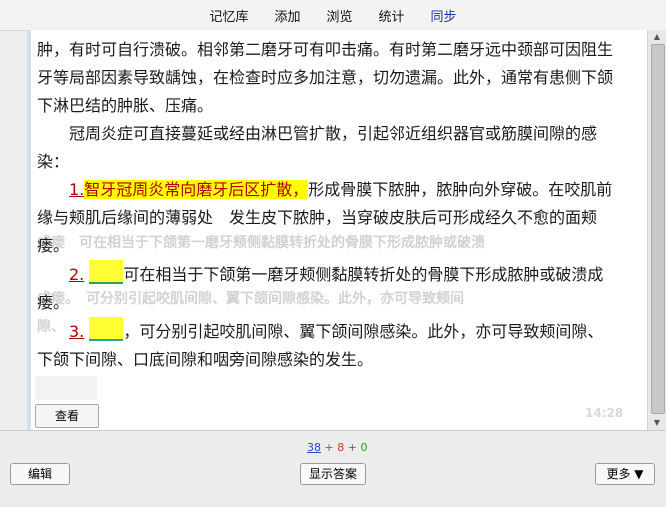 The image size is (666, 507). I want to click on edit-button: 编辑, so click(40, 474).